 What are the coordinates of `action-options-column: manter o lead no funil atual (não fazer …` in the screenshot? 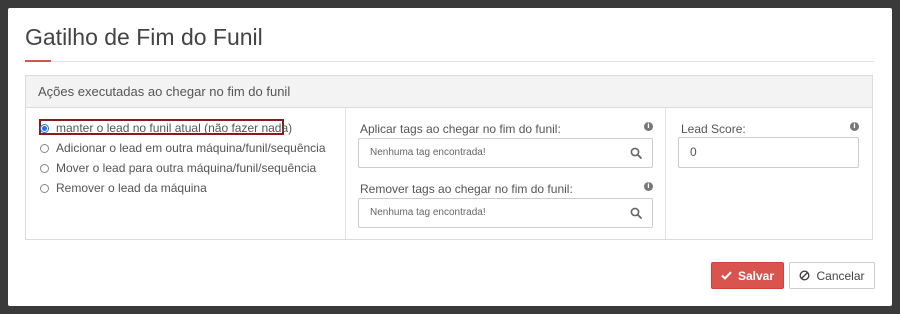 It's located at (186, 173).